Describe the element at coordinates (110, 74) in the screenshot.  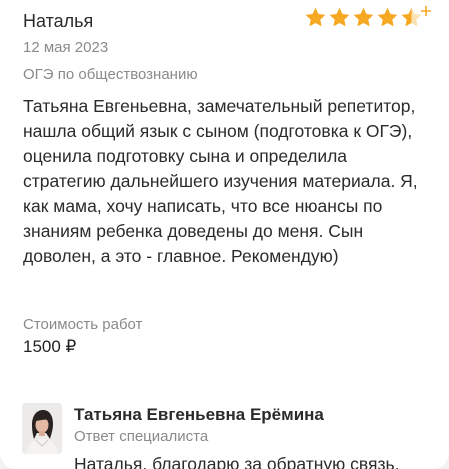
I see `review-subject: ОГЭ по обществознанию` at that location.